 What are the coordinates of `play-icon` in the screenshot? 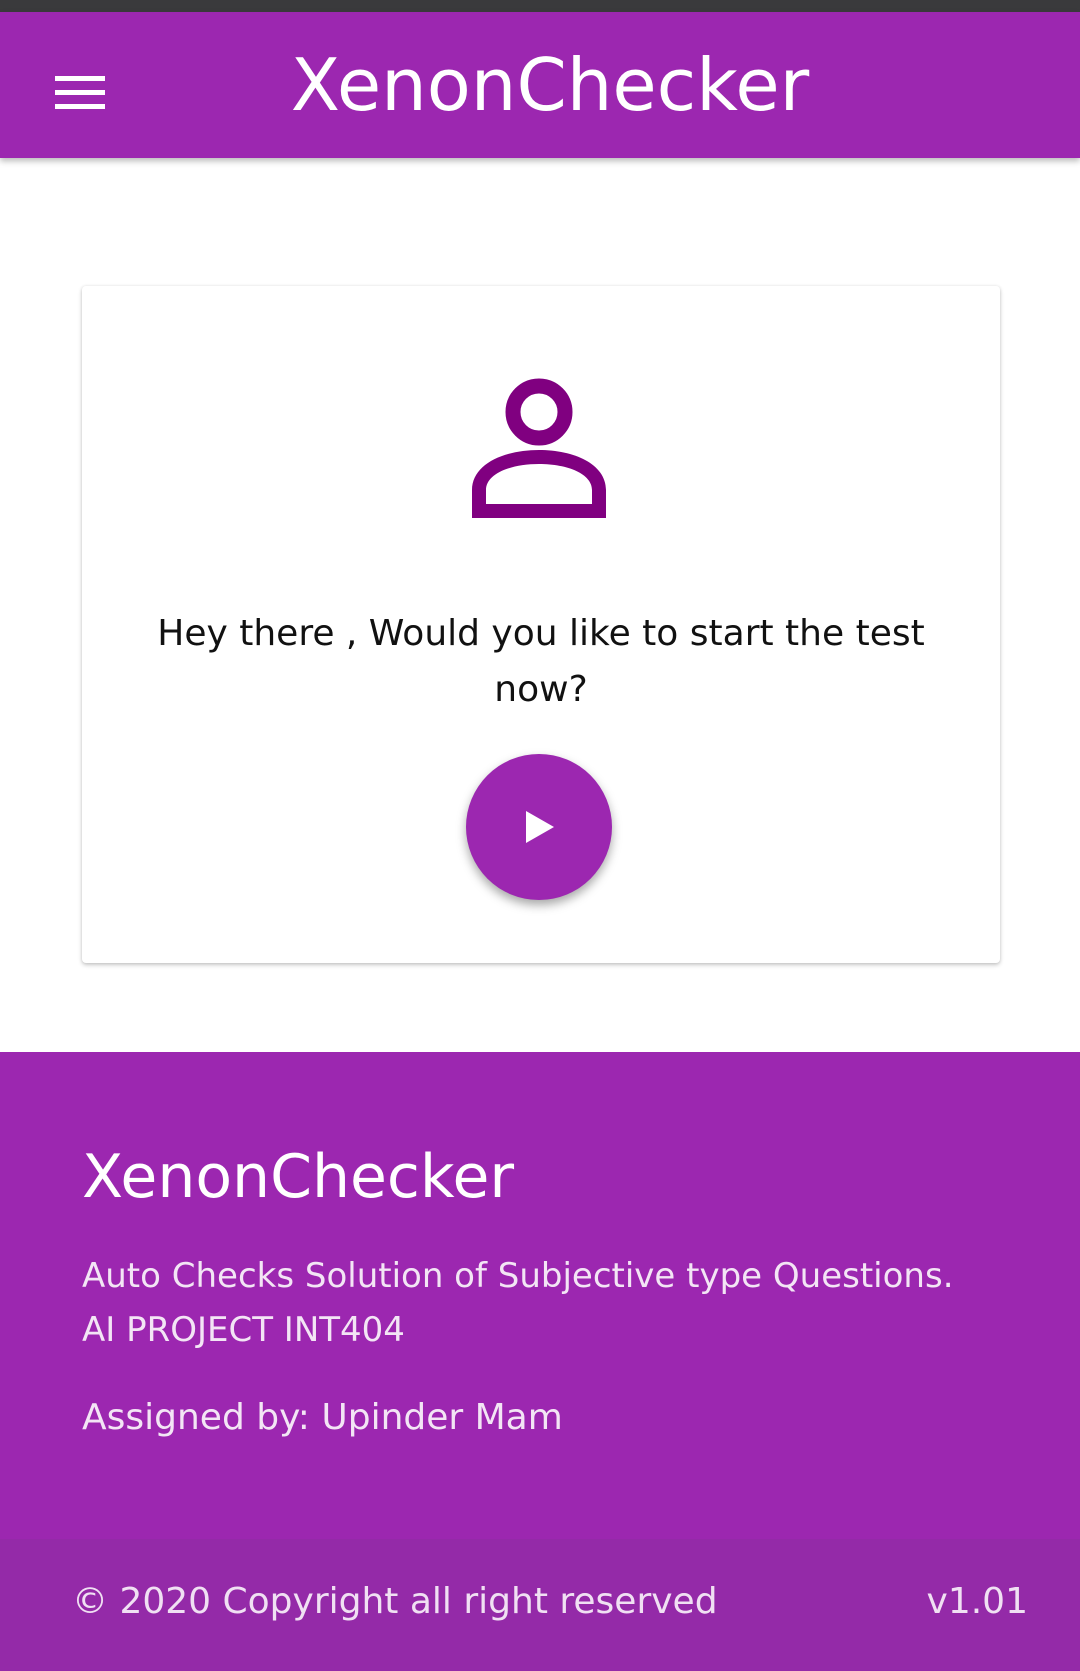 It's located at (540, 827).